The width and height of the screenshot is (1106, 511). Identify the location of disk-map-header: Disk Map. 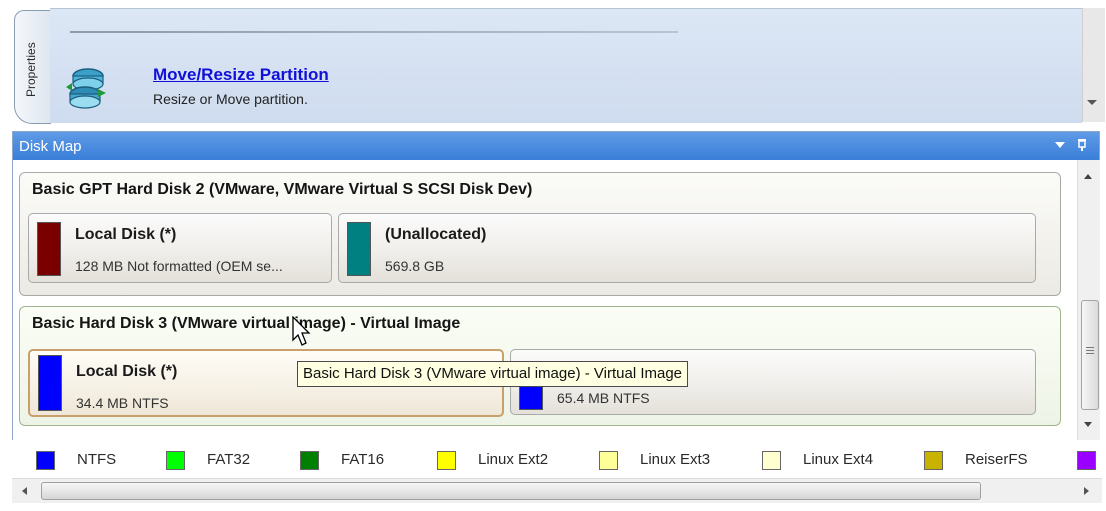
(556, 146).